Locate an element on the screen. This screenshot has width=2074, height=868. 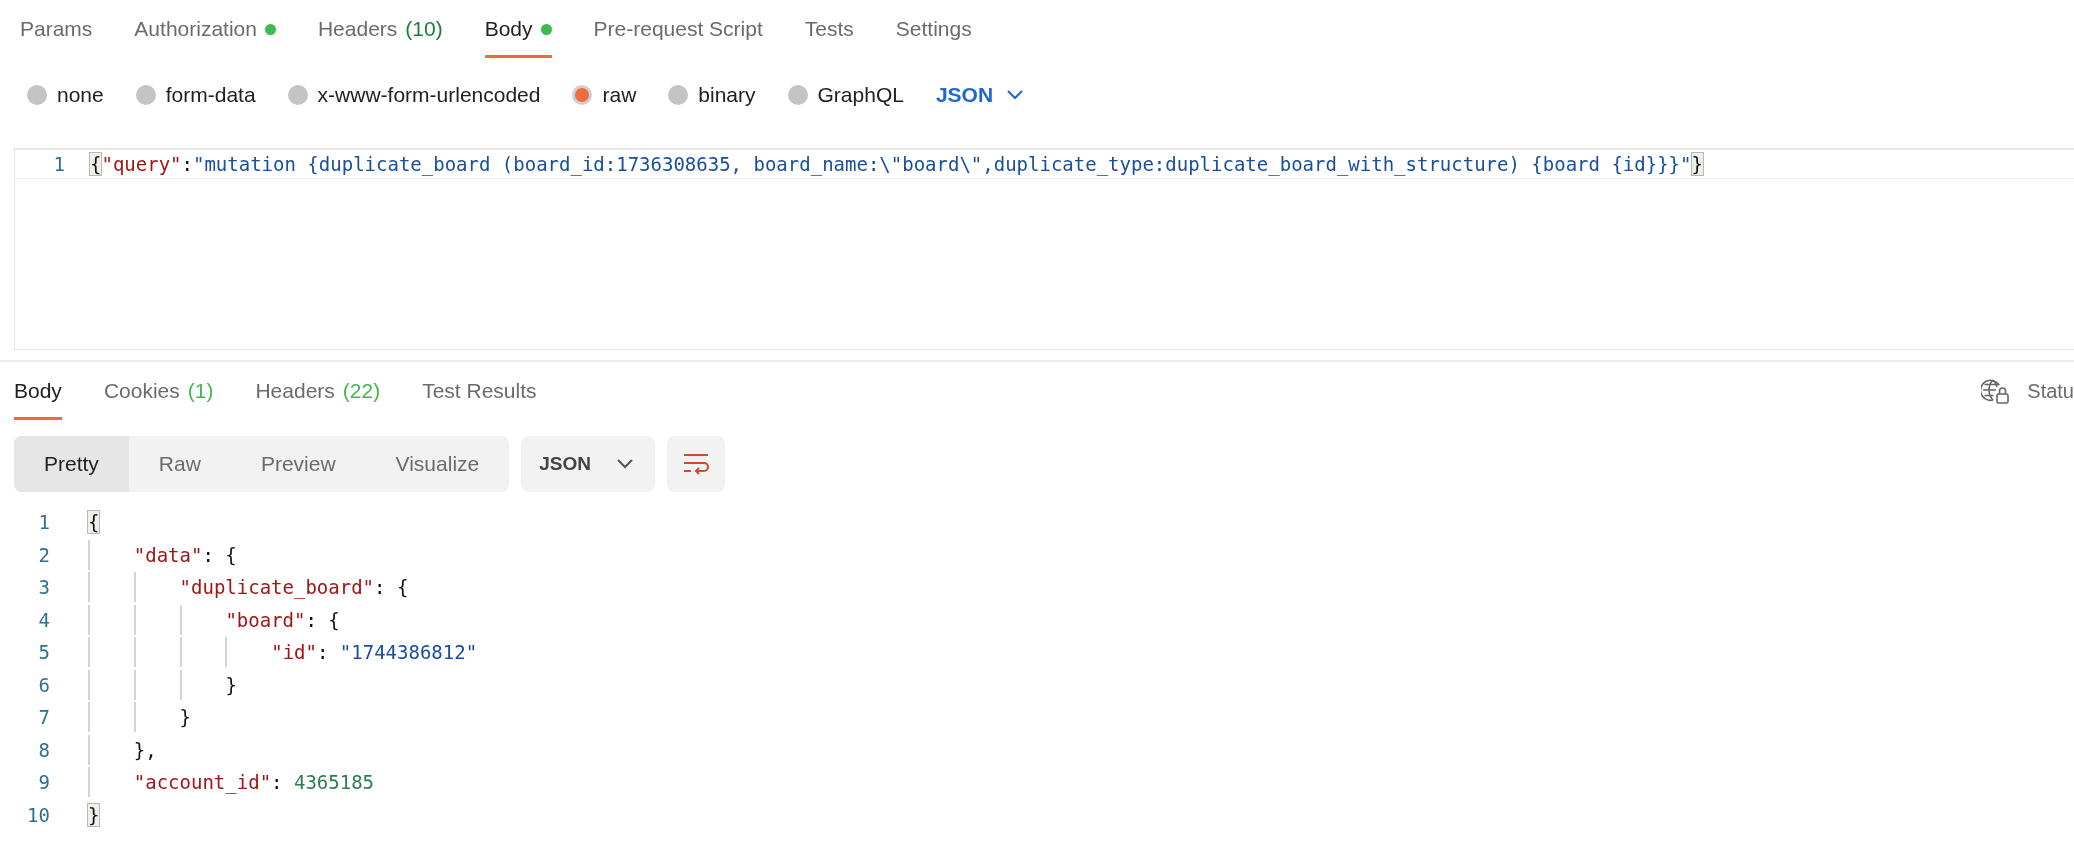
json-number: 4365185 is located at coordinates (334, 782).